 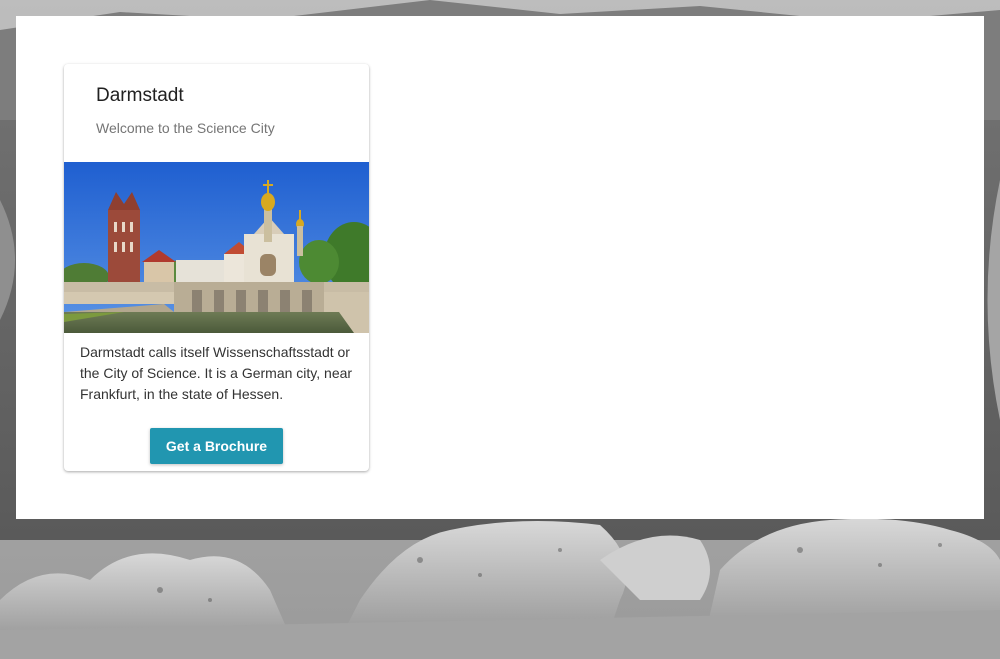 I want to click on get-brochure-button: Get a Brochure, so click(x=216, y=446).